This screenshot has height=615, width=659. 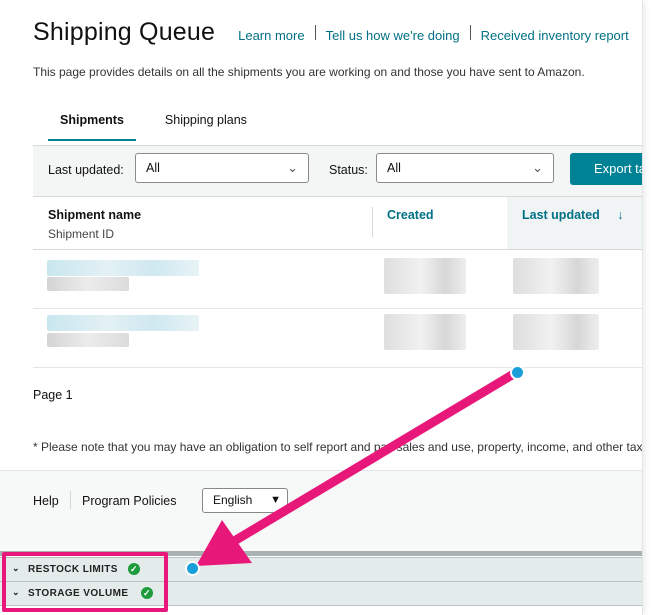 What do you see at coordinates (271, 35) in the screenshot?
I see `learn-more-link: Learn more` at bounding box center [271, 35].